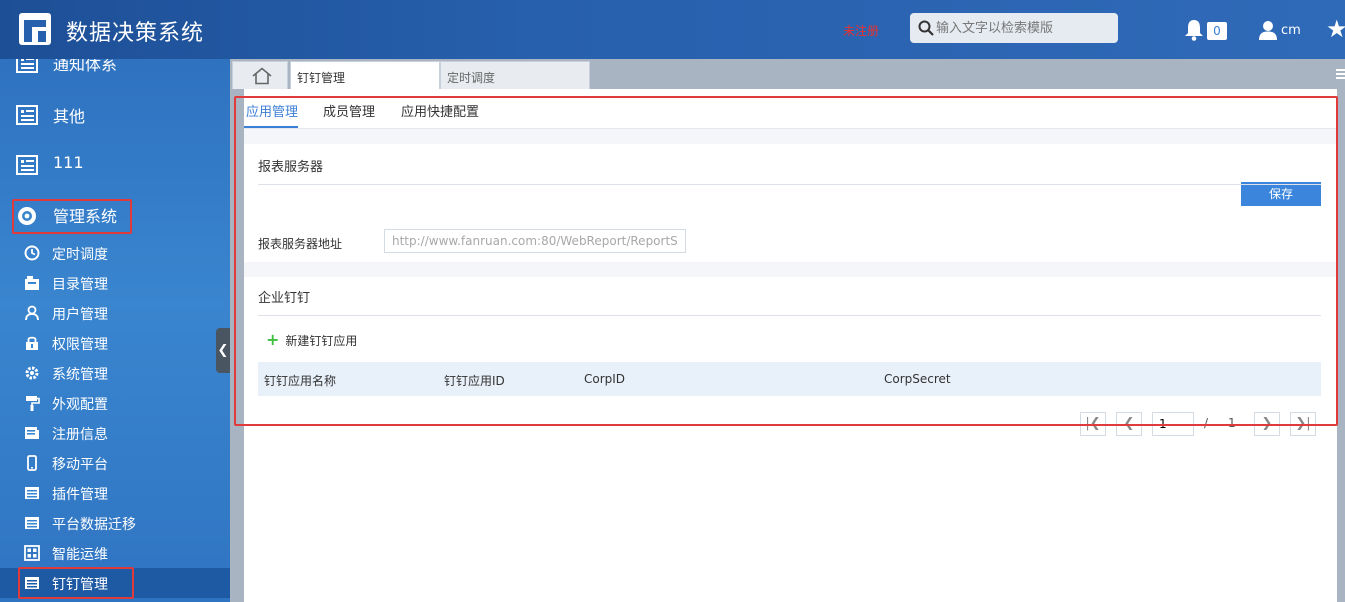 This screenshot has width=1345, height=602. What do you see at coordinates (85, 66) in the screenshot?
I see `sidebar-item-label: 通知体系` at bounding box center [85, 66].